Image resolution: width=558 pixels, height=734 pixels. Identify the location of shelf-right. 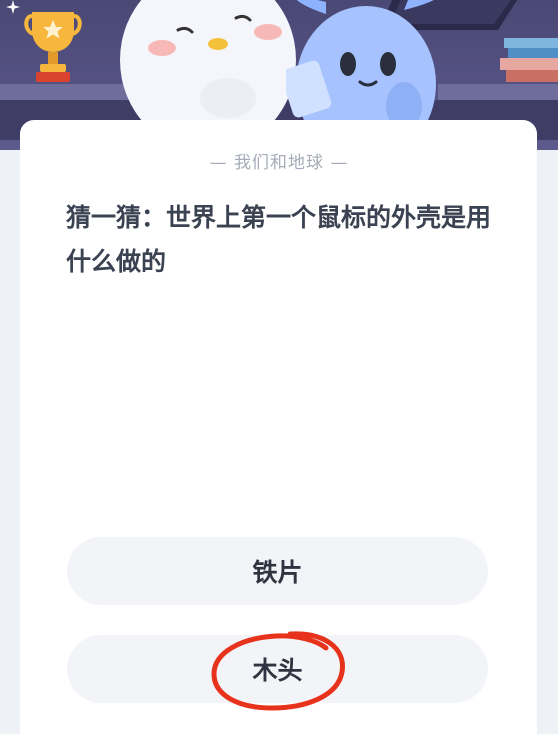
(498, 92).